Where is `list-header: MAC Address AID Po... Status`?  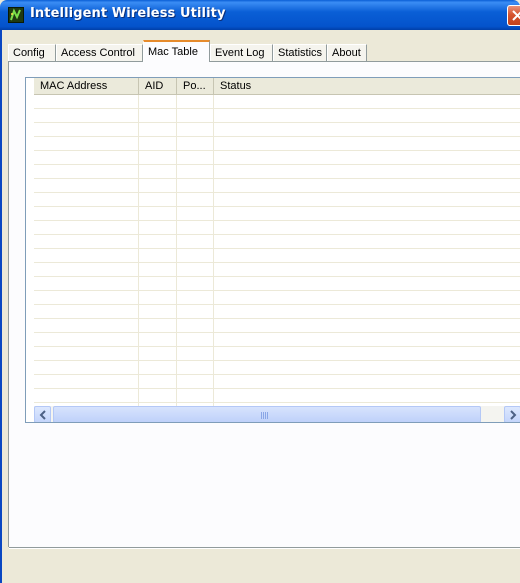
list-header: MAC Address AID Po... Status is located at coordinates (277, 86).